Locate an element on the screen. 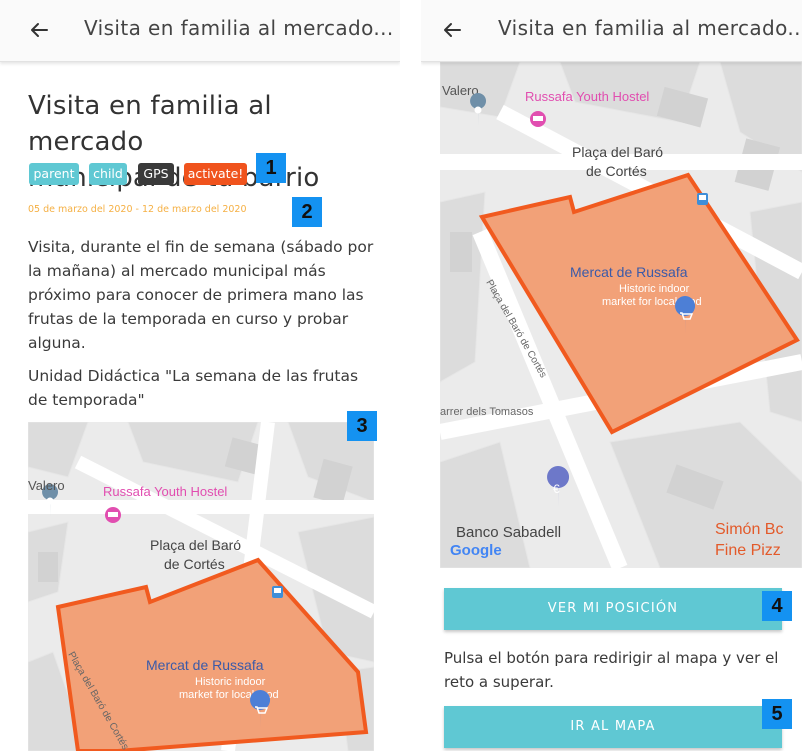 Image resolution: width=802 pixels, height=751 pixels. didactic-unit-line: de temporada" is located at coordinates (86, 400).